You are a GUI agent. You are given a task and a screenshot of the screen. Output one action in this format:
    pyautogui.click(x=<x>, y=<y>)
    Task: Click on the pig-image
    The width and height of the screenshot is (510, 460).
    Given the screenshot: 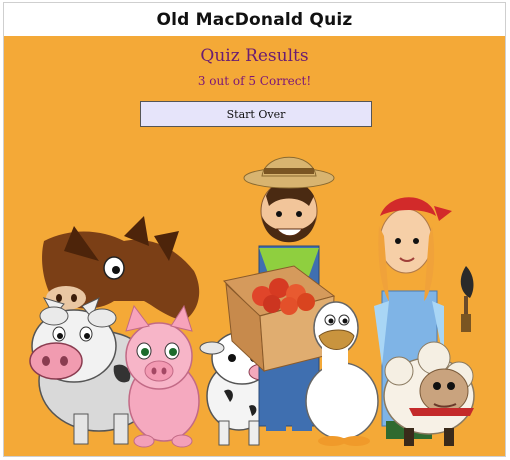 What is the action you would take?
    pyautogui.click(x=162, y=376)
    